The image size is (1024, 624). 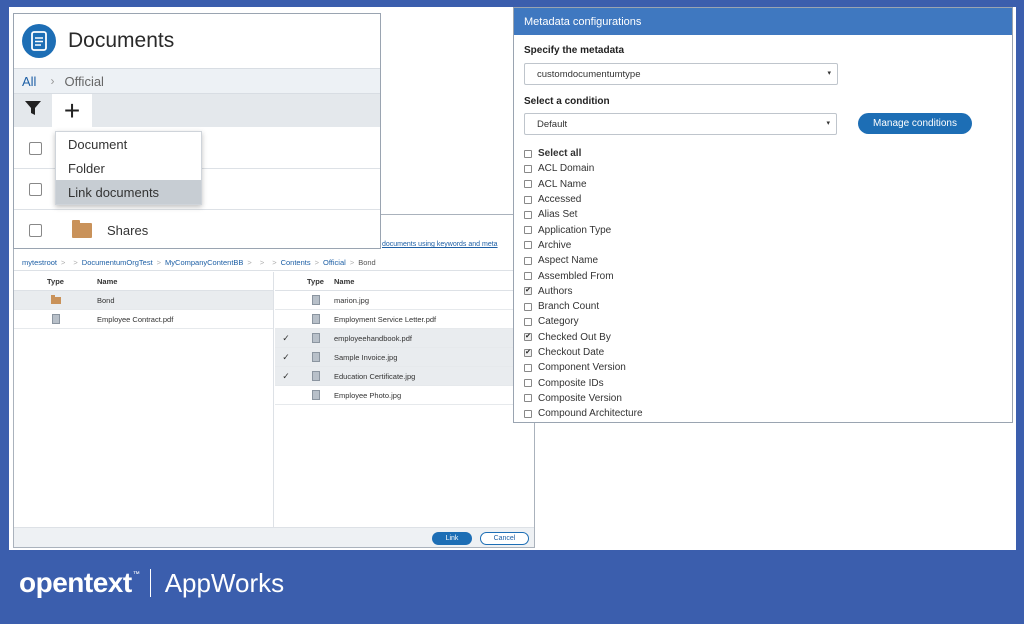 What do you see at coordinates (759, 214) in the screenshot?
I see `attribute-checkbox: Alias Set` at bounding box center [759, 214].